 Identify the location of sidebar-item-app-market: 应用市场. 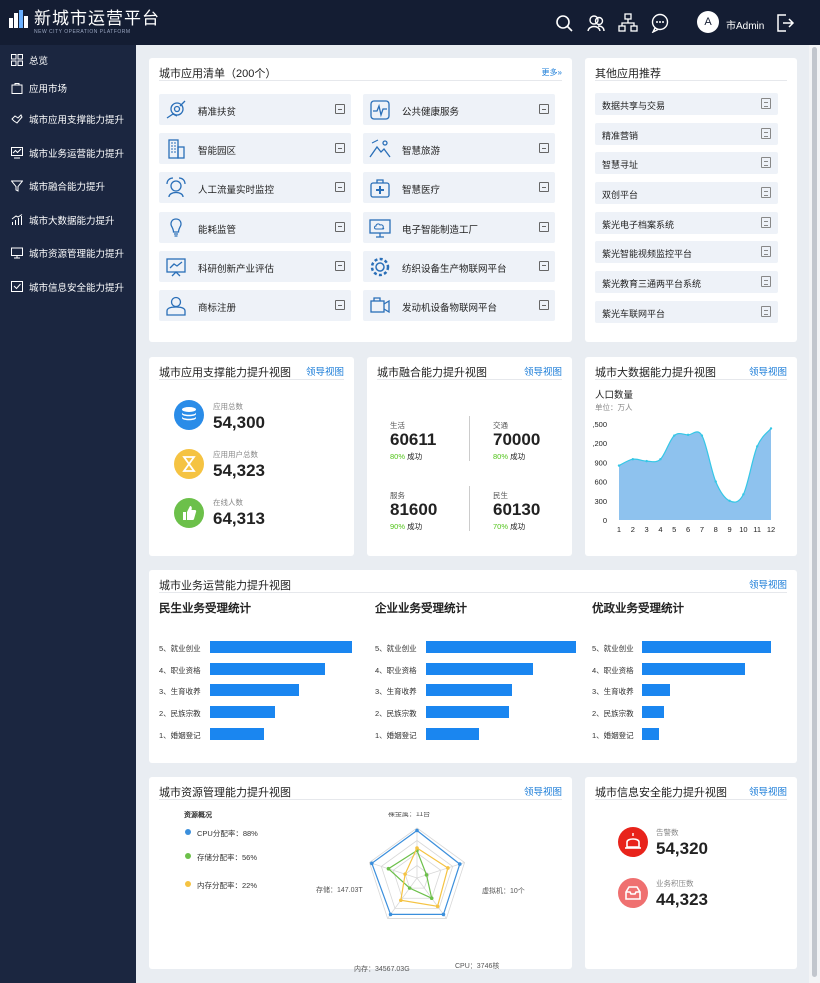
(68, 88).